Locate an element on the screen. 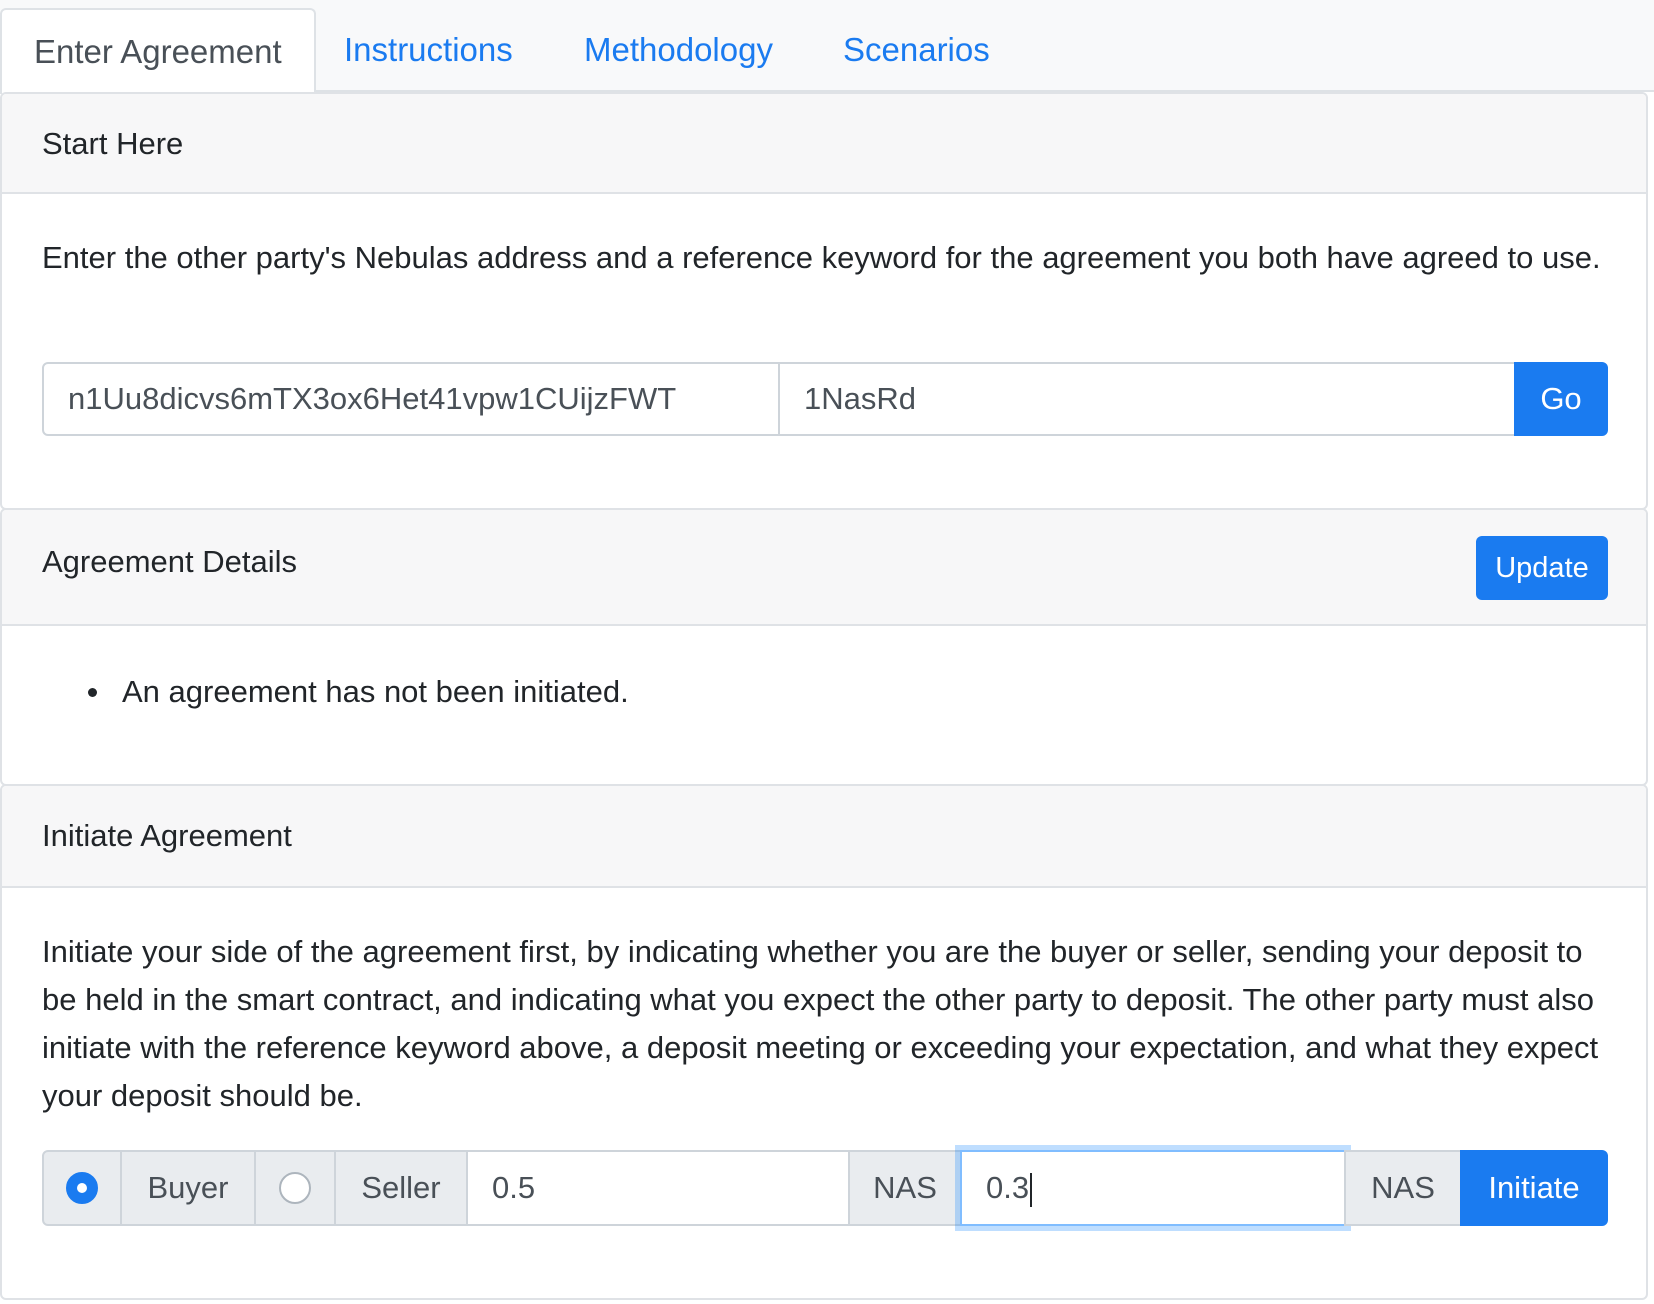 Image resolution: width=1654 pixels, height=1304 pixels. tab-methodology: Methodology is located at coordinates (678, 50).